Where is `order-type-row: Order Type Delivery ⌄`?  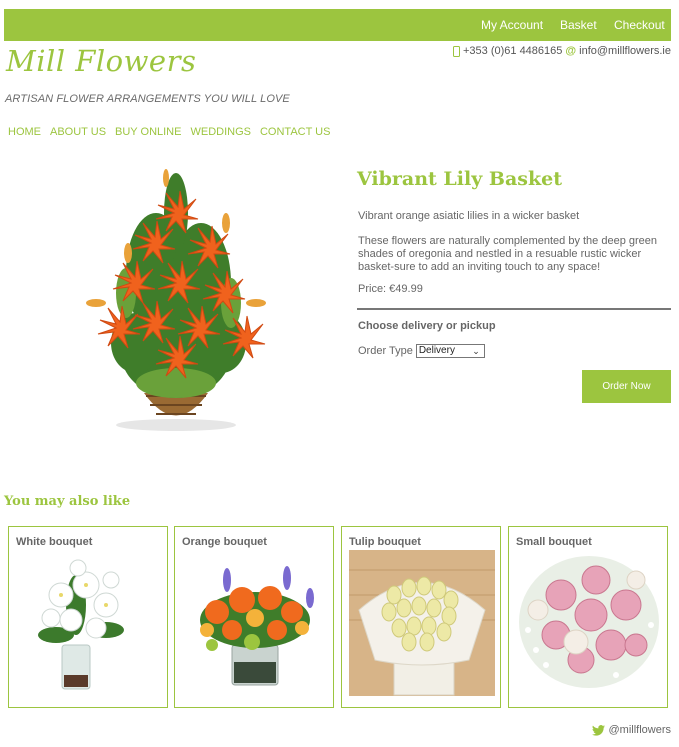
order-type-row: Order Type Delivery ⌄ is located at coordinates (421, 351).